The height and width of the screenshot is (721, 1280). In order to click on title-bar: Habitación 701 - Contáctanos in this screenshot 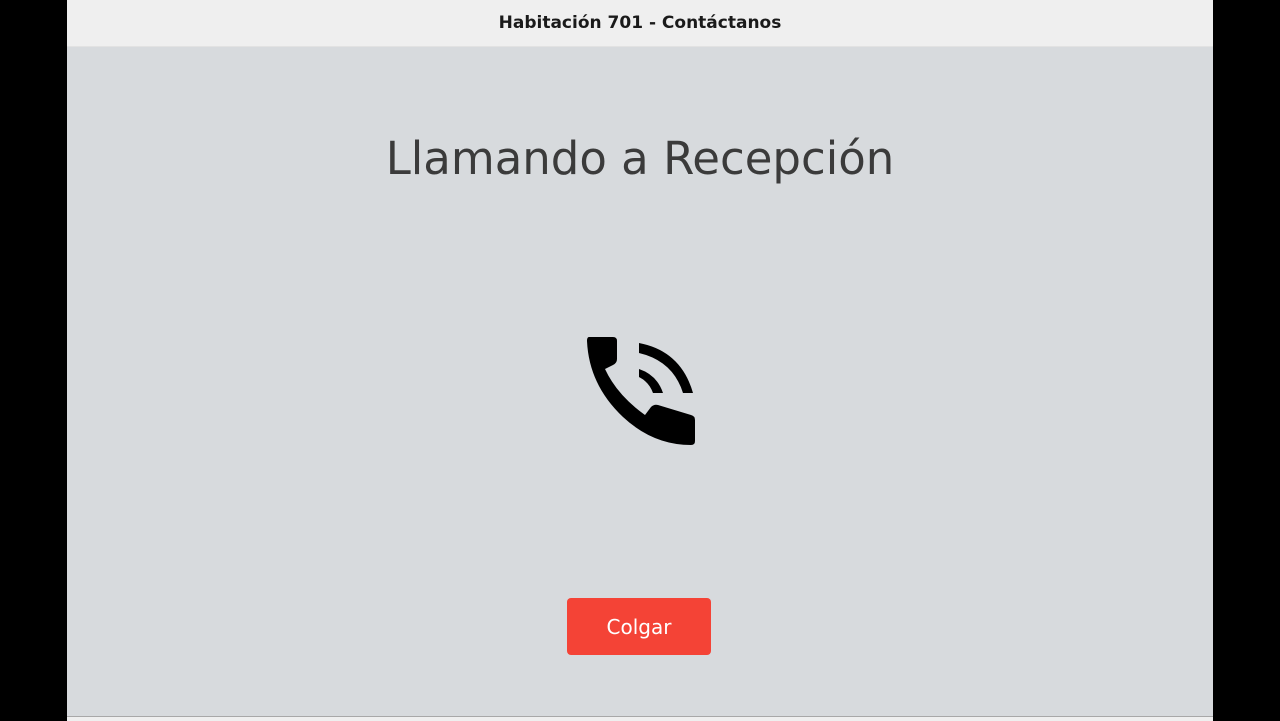, I will do `click(640, 23)`.